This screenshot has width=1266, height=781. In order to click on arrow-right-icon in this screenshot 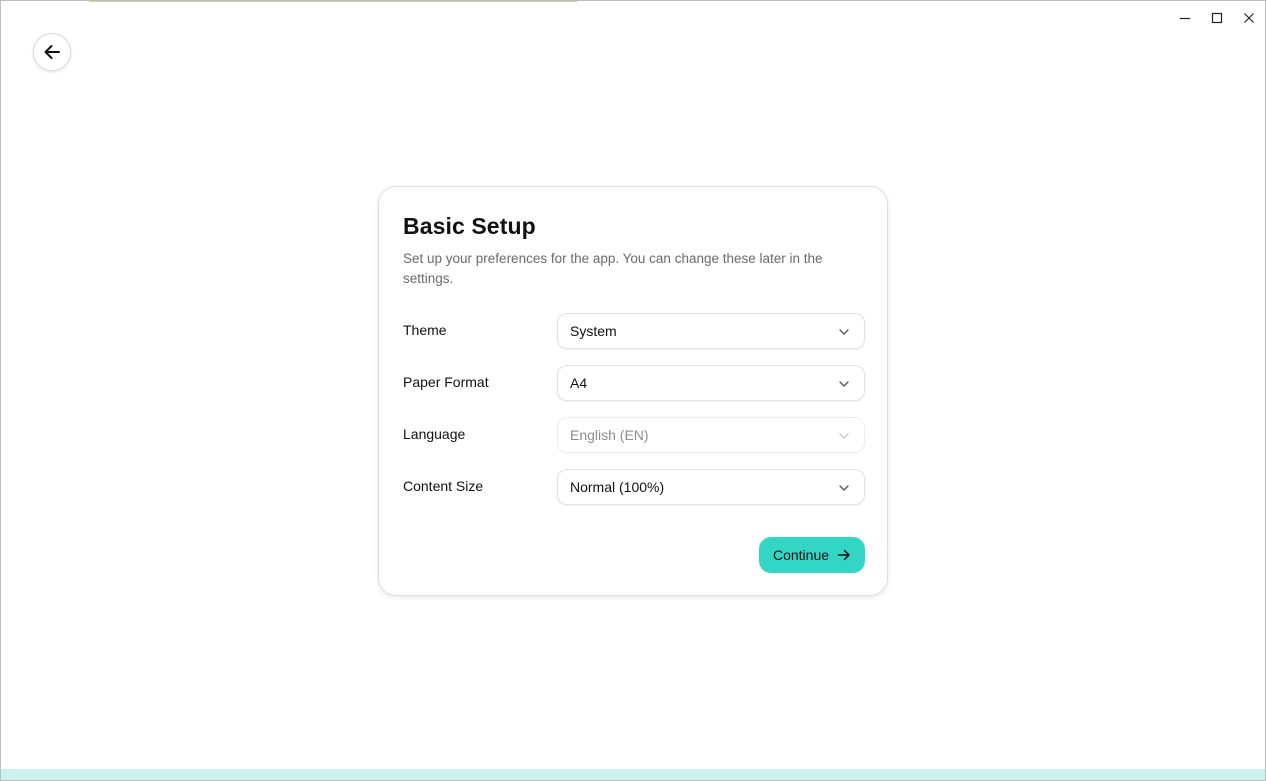, I will do `click(843, 555)`.